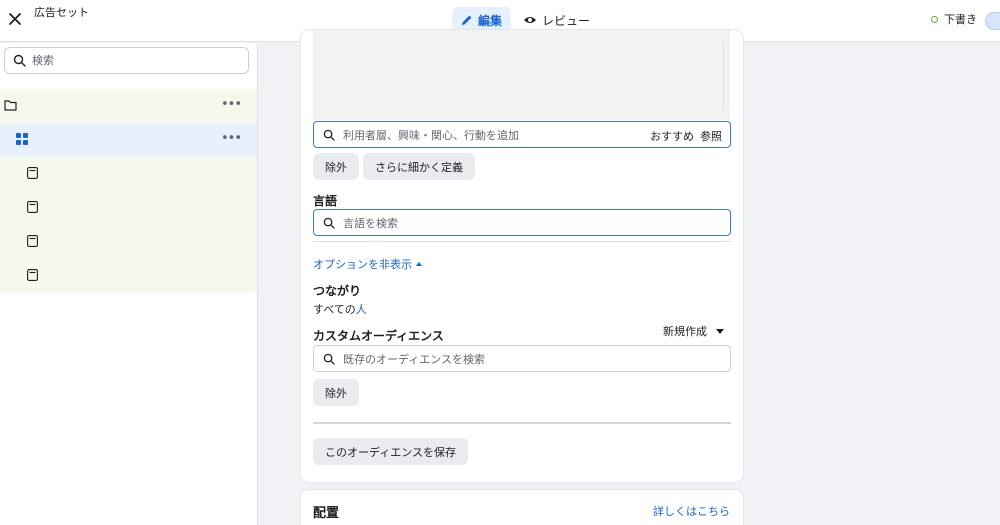 The width and height of the screenshot is (1000, 525). I want to click on pencil-icon, so click(467, 20).